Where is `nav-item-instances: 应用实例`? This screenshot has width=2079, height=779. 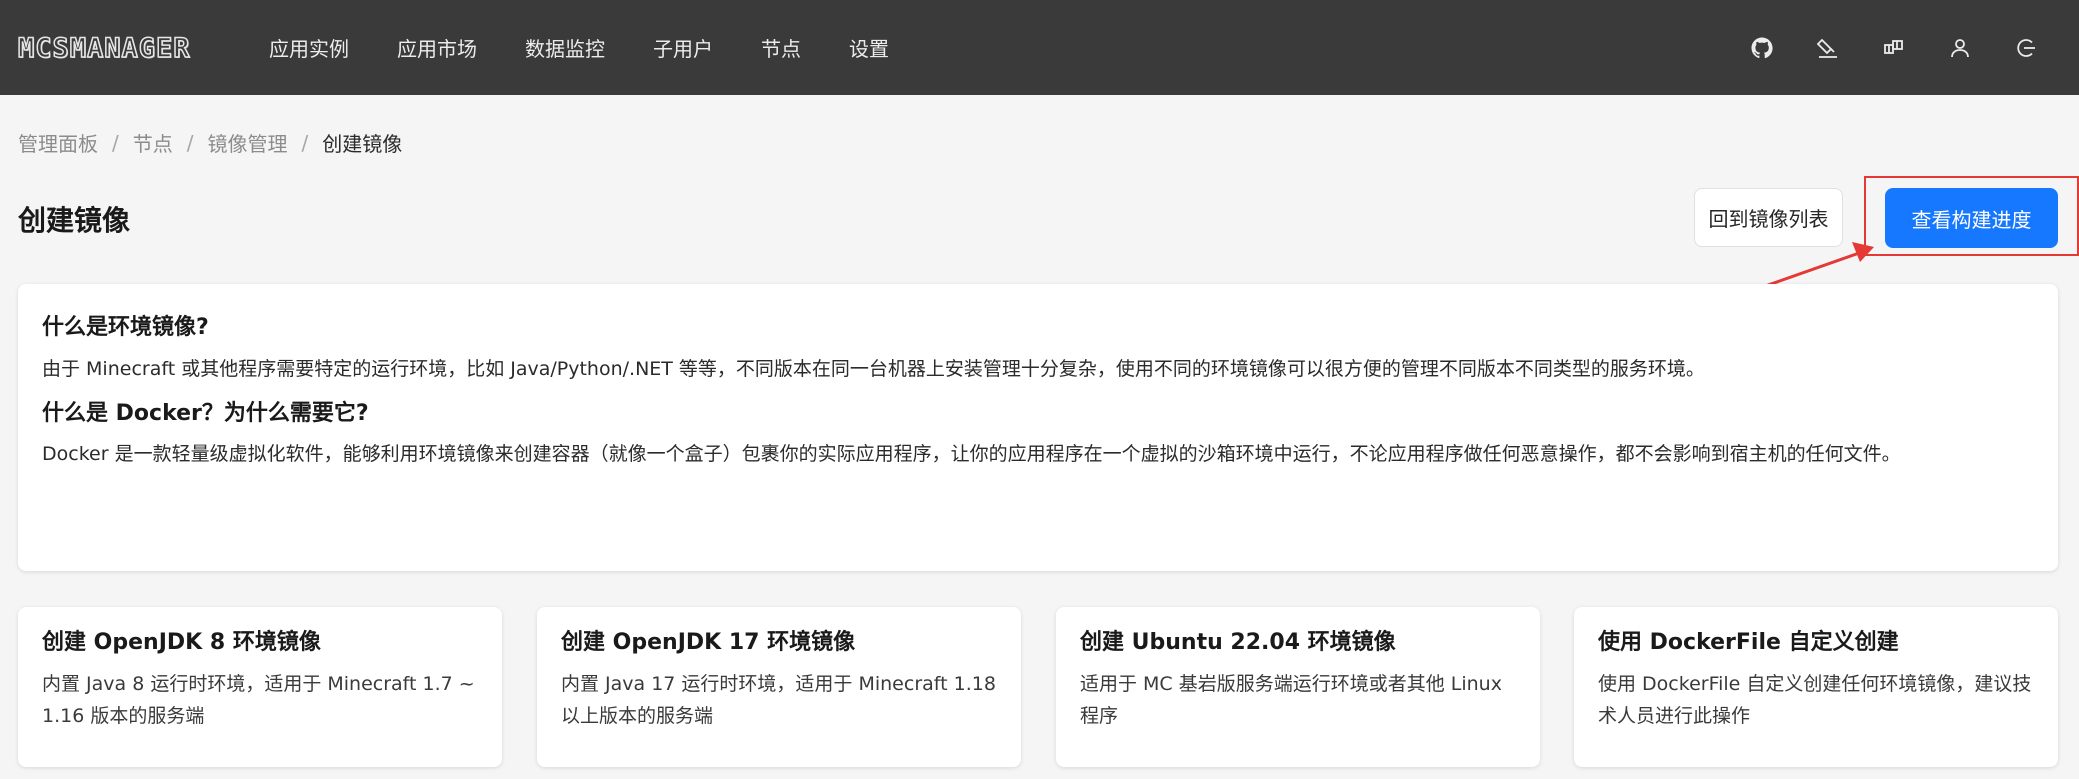
nav-item-instances: 应用实例 is located at coordinates (309, 47).